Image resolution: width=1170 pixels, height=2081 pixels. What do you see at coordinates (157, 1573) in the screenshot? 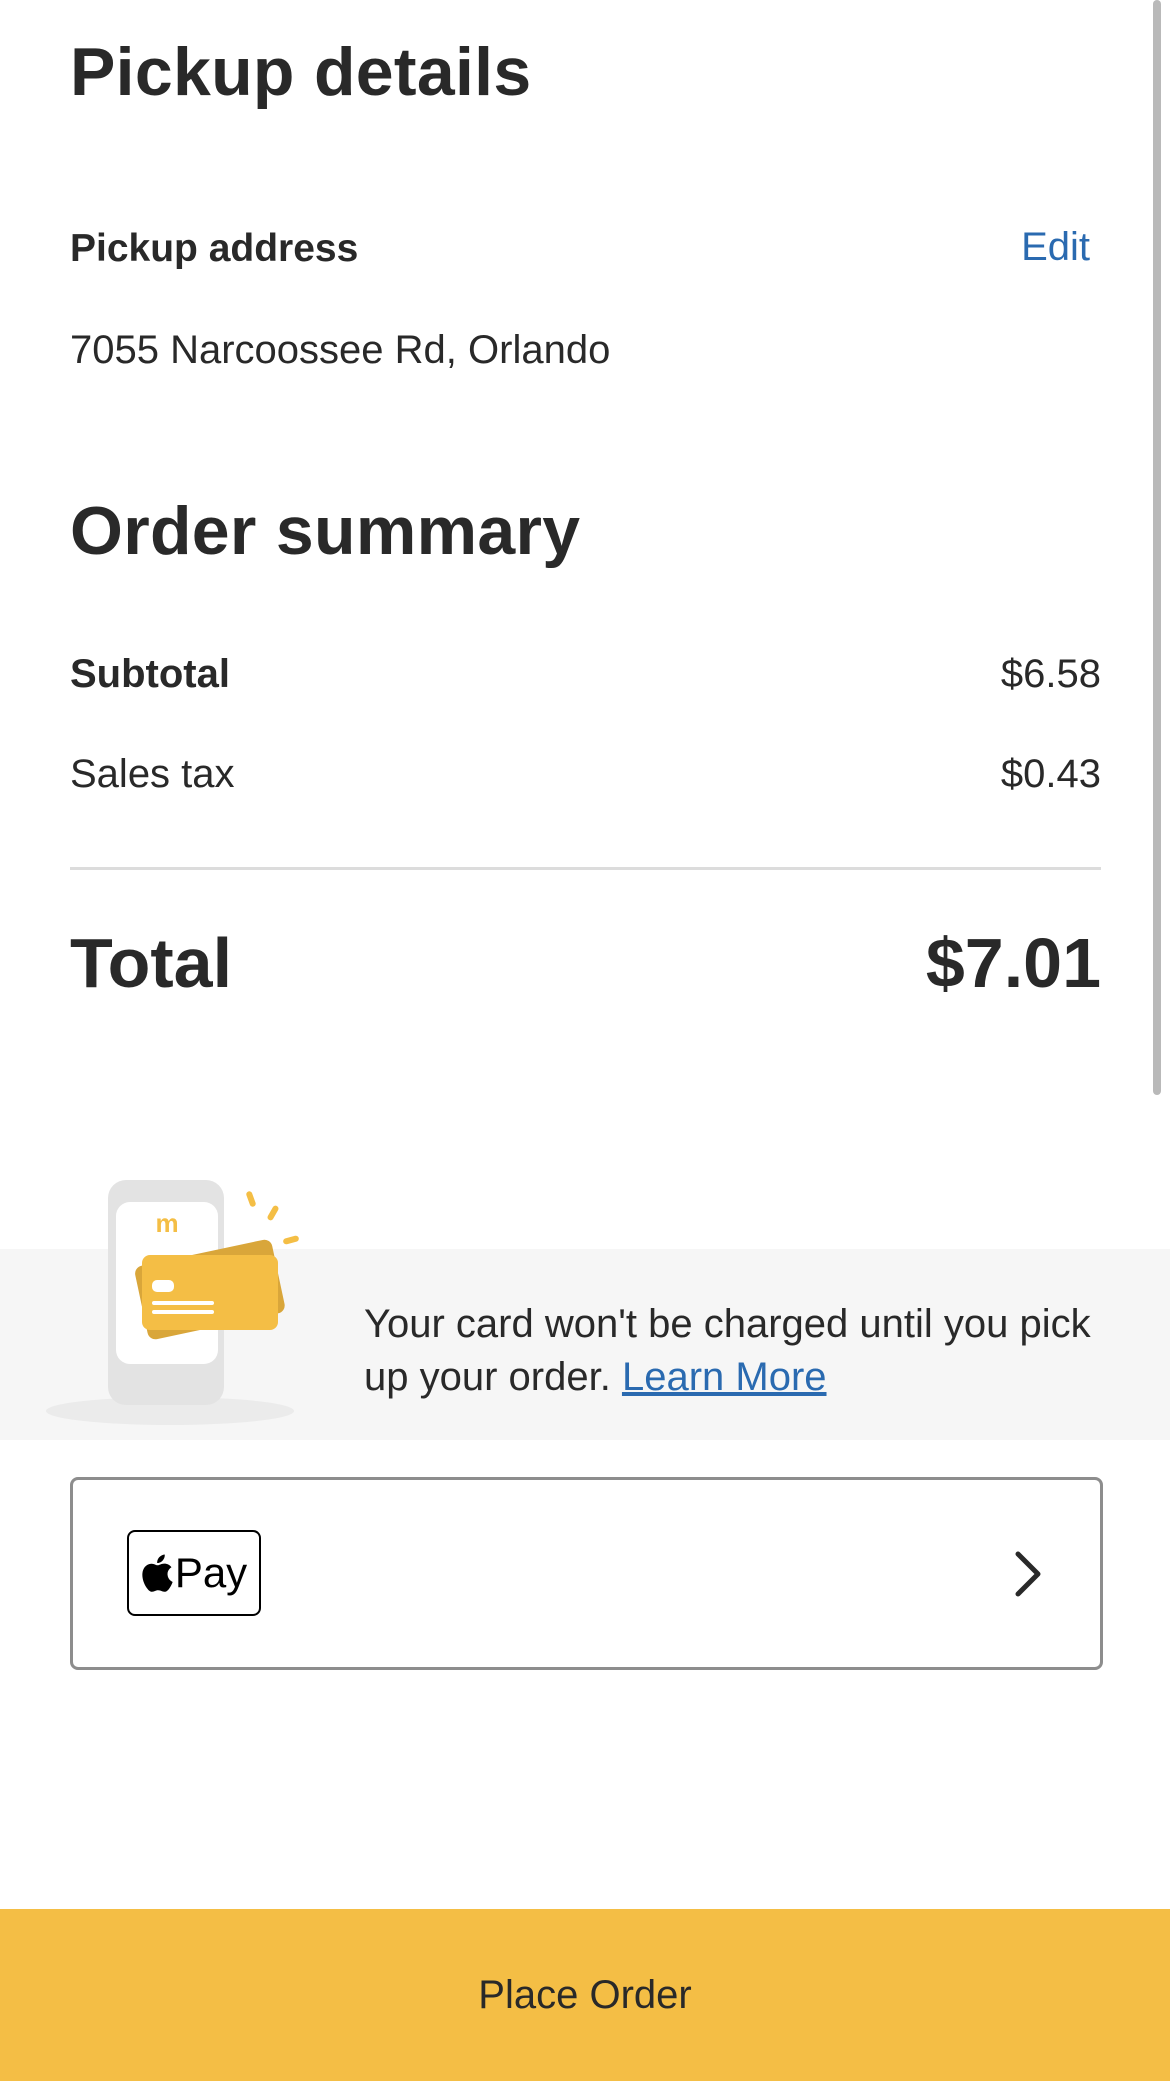
I see `apple-icon` at bounding box center [157, 1573].